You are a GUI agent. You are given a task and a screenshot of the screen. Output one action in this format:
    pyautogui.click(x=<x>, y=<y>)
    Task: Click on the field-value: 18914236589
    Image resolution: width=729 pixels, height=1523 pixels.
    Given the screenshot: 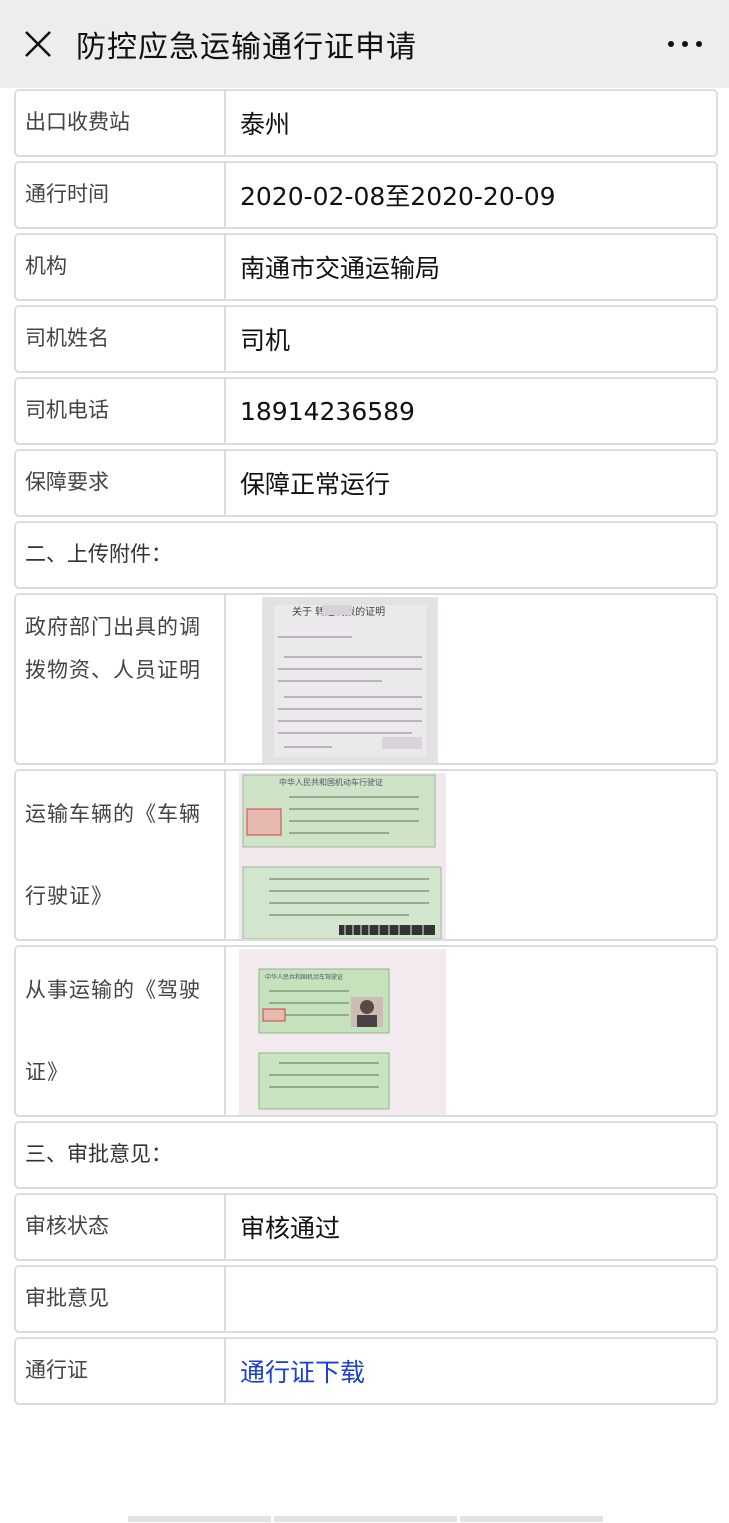 What is the action you would take?
    pyautogui.click(x=327, y=411)
    